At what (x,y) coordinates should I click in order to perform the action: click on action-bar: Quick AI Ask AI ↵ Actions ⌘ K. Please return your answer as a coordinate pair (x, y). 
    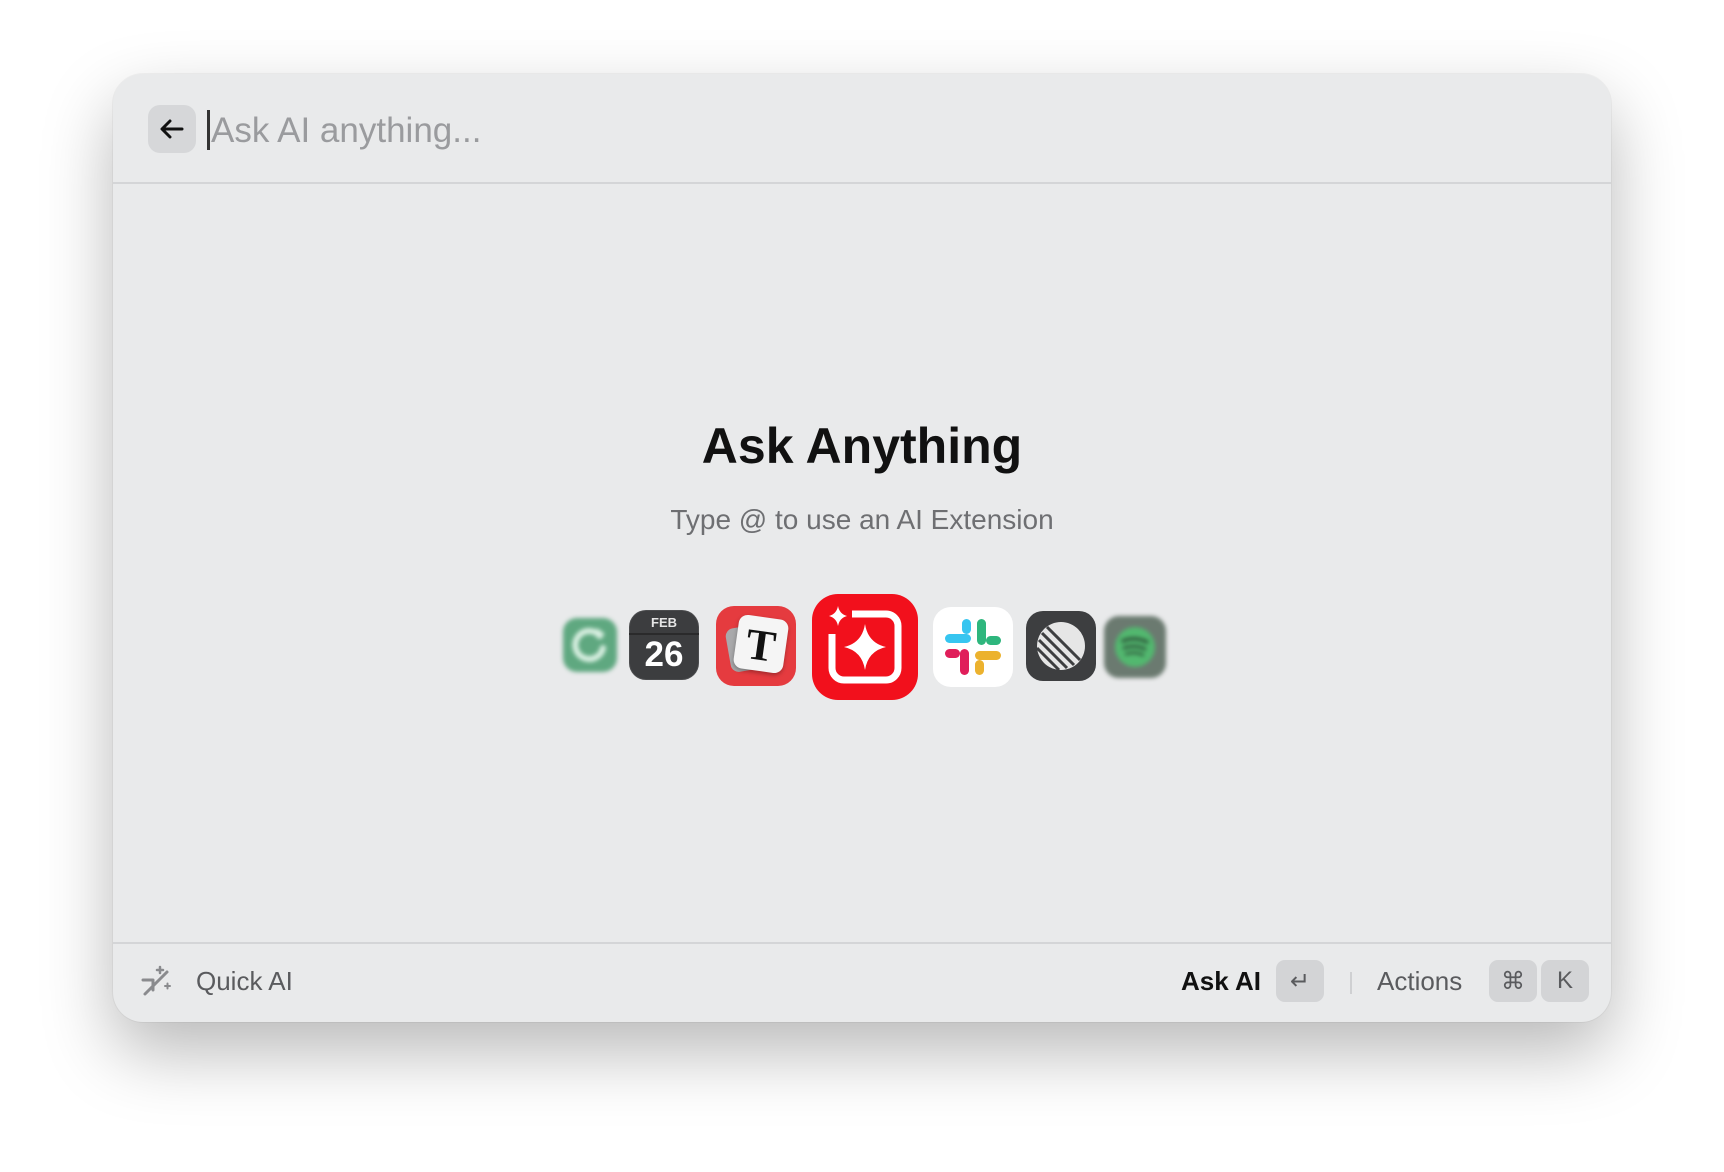
    Looking at the image, I should click on (862, 982).